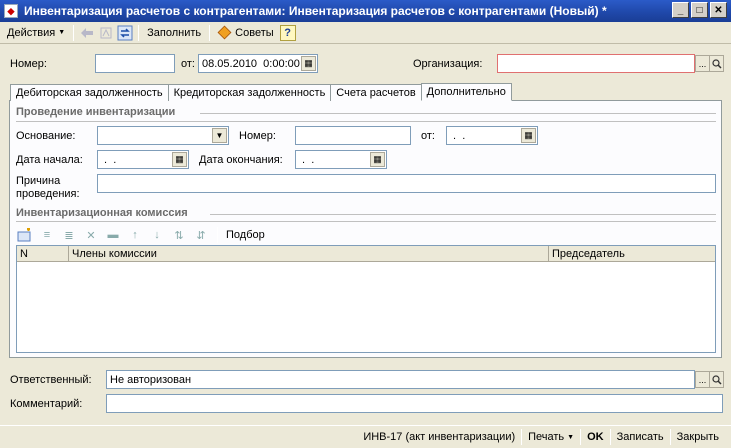 The image size is (731, 448). Describe the element at coordinates (400, 379) in the screenshot. I see `responsible-field: Не авторизован` at that location.